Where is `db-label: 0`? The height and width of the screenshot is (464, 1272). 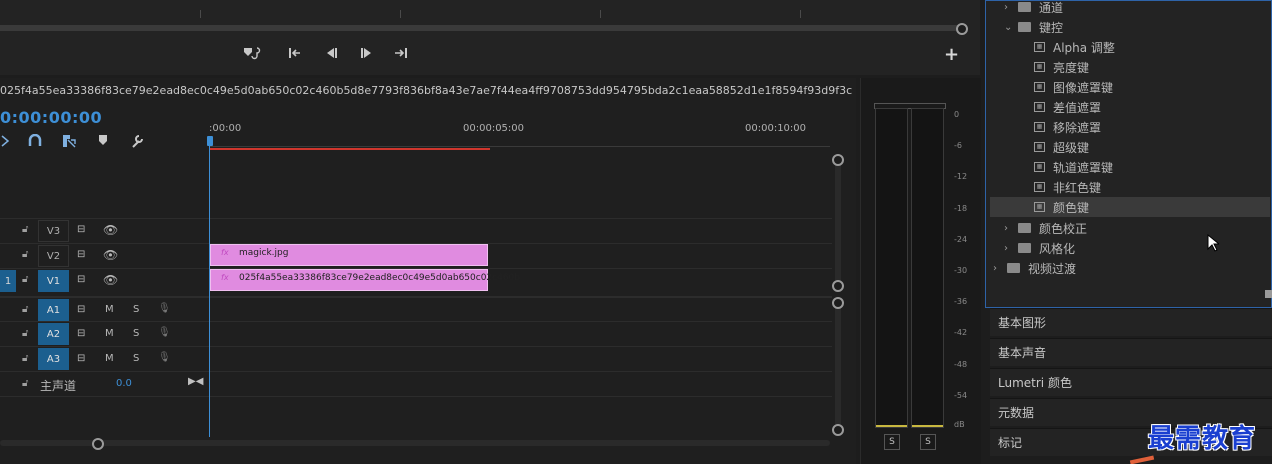 db-label: 0 is located at coordinates (957, 114).